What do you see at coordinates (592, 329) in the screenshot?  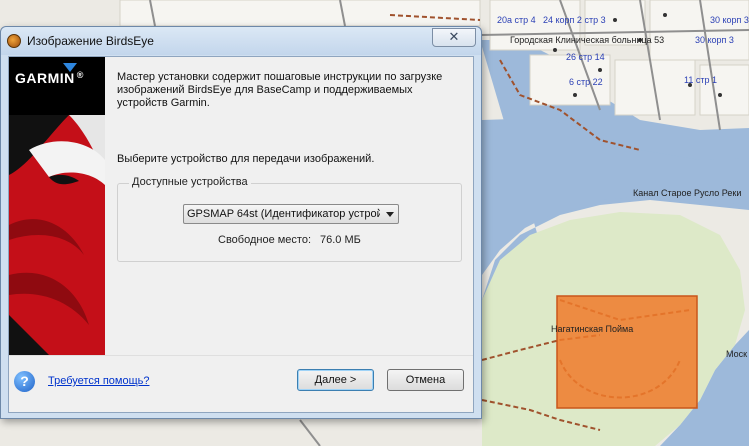 I see `map-label: Нагатинская Пойма` at bounding box center [592, 329].